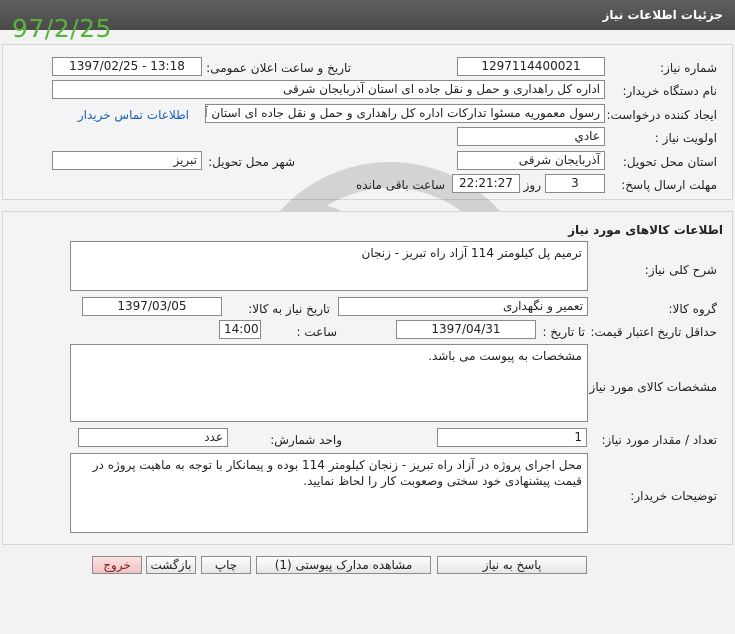 This screenshot has height=634, width=735. What do you see at coordinates (645, 230) in the screenshot?
I see `goods-section-title: اطلاعات کالاهای مورد نیاز` at bounding box center [645, 230].